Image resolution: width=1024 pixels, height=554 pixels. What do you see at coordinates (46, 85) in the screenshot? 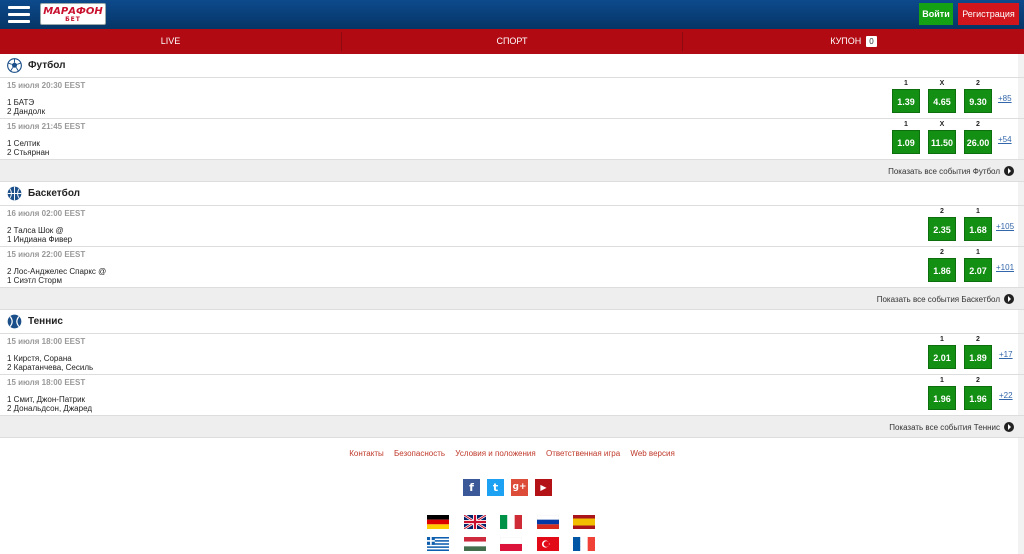
I see `event-date: 15 июля 20:30 EEST` at bounding box center [46, 85].